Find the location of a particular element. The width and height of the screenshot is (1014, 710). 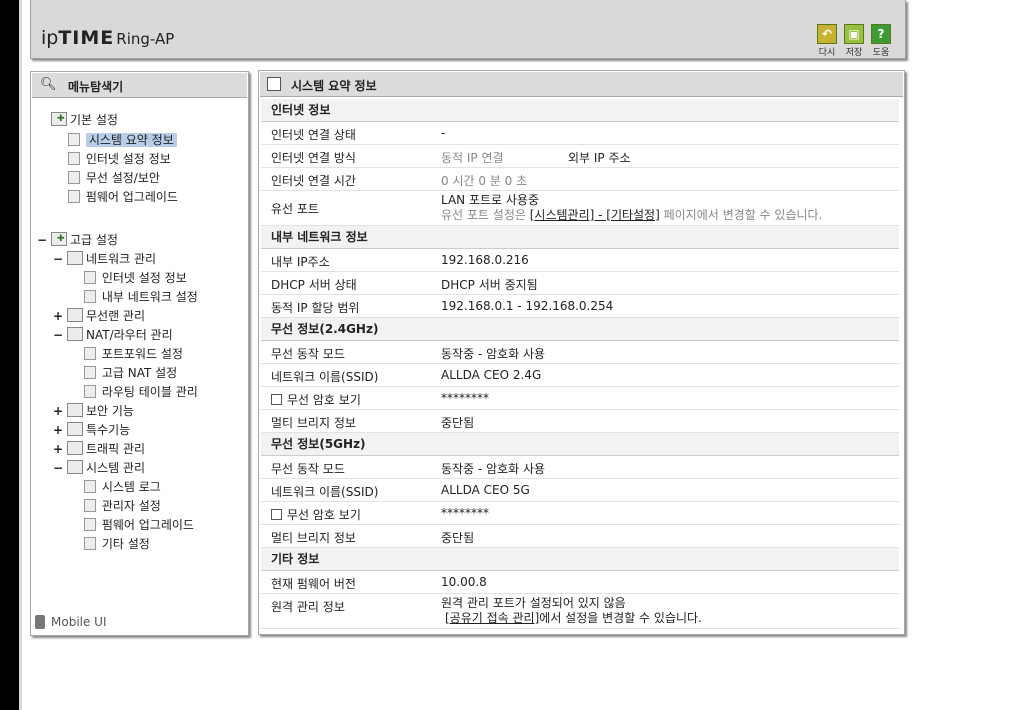

tree-nat-router: − NAT/라우터 관리 is located at coordinates (113, 335).